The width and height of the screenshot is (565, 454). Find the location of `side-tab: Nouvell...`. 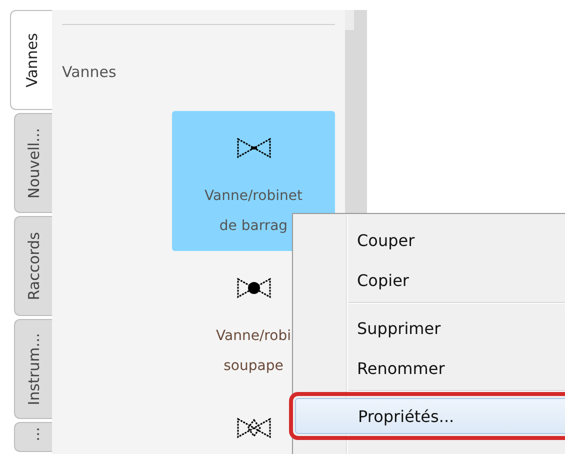

side-tab: Nouvell... is located at coordinates (33, 163).